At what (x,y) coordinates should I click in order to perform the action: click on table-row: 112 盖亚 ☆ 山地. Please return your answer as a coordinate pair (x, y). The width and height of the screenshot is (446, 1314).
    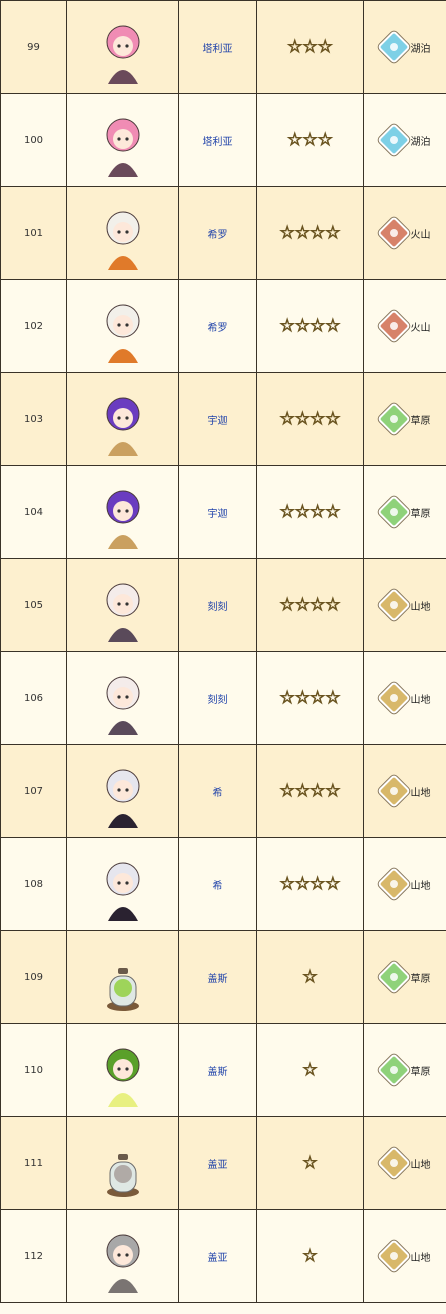
    Looking at the image, I should click on (223, 1256).